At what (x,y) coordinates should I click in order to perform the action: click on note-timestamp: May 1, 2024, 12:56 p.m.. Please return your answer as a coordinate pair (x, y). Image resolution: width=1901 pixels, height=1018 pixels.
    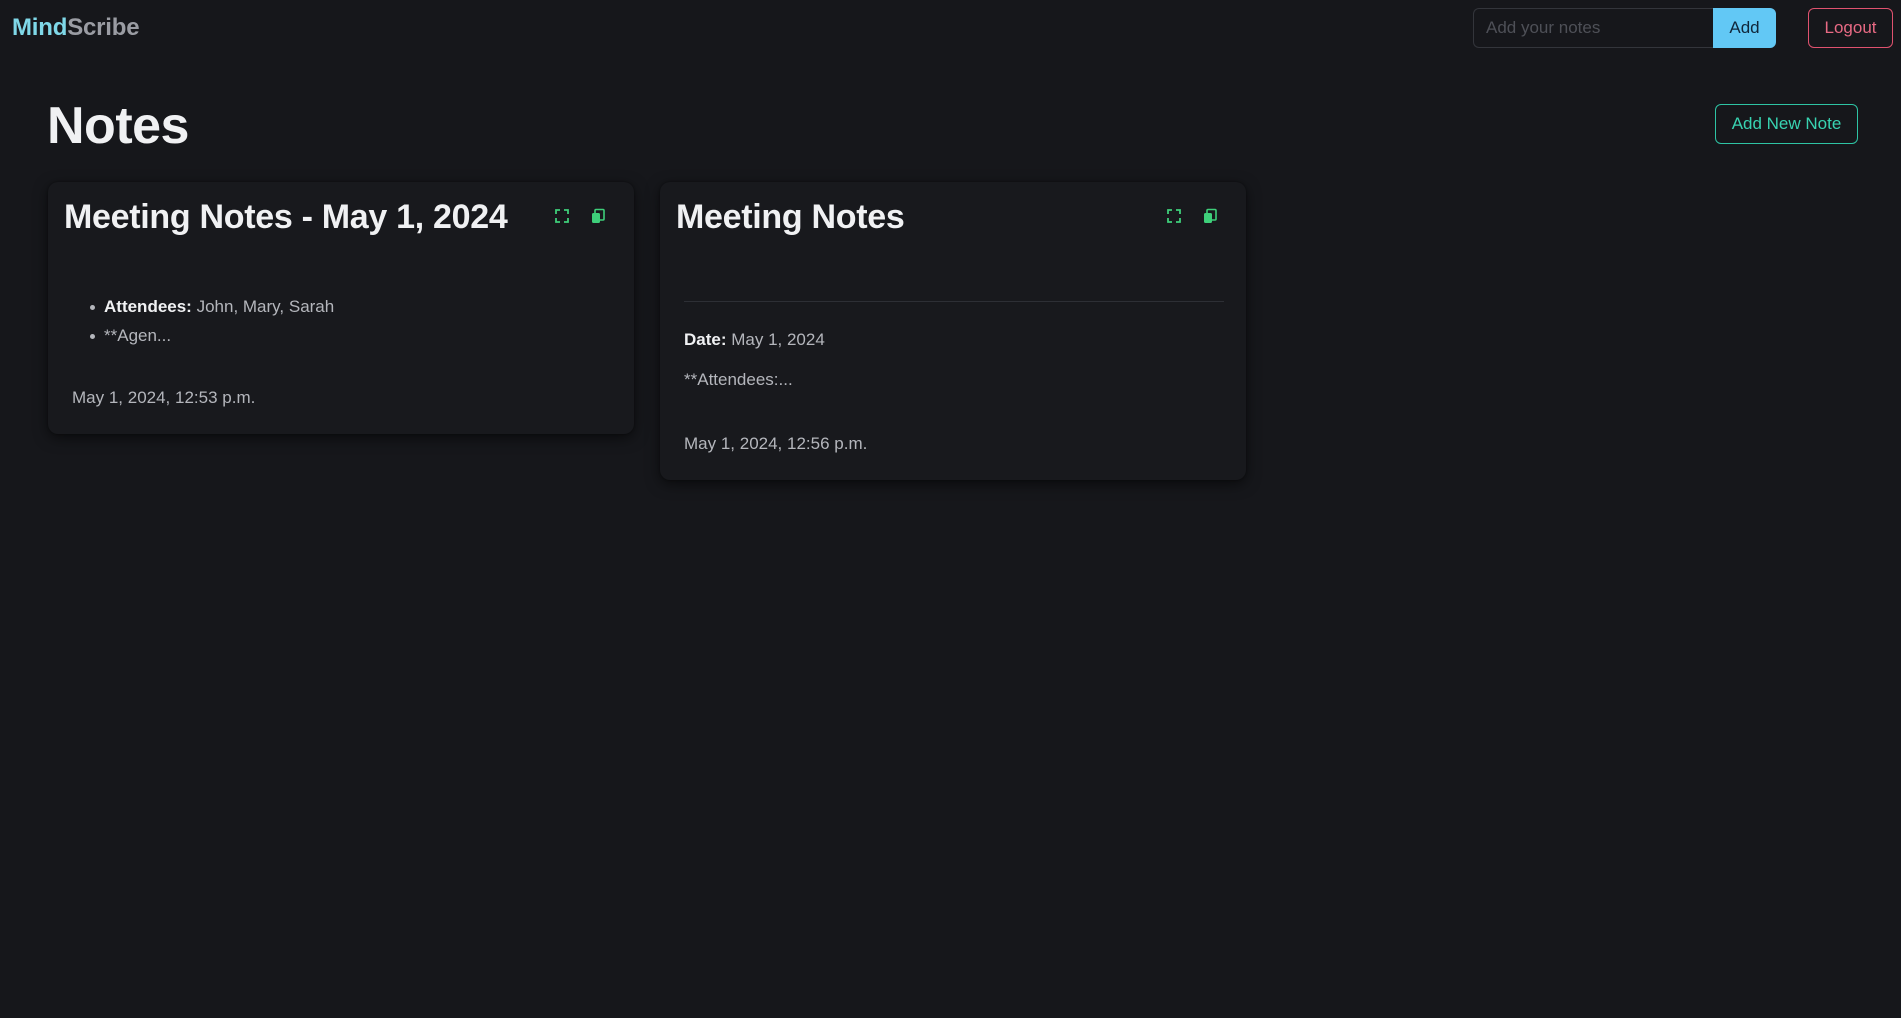
    Looking at the image, I should click on (776, 443).